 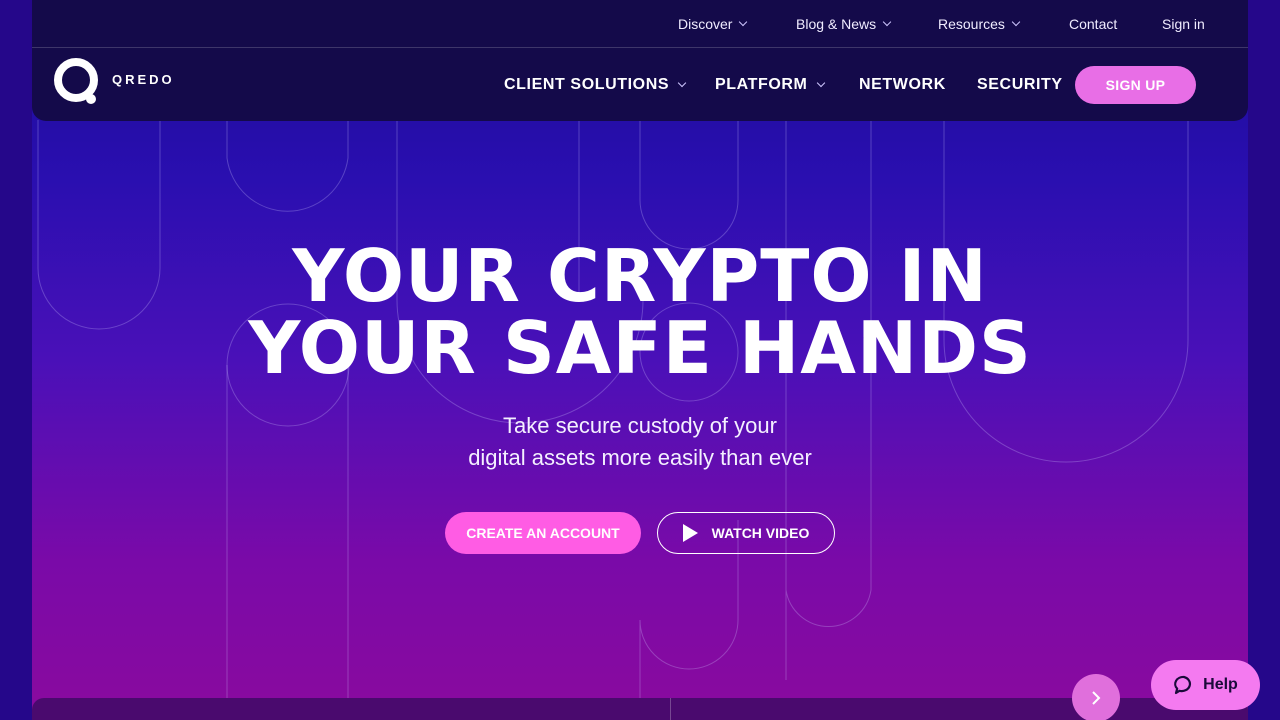 What do you see at coordinates (543, 533) in the screenshot?
I see `create-account-button: CREATE AN ACCOUNT` at bounding box center [543, 533].